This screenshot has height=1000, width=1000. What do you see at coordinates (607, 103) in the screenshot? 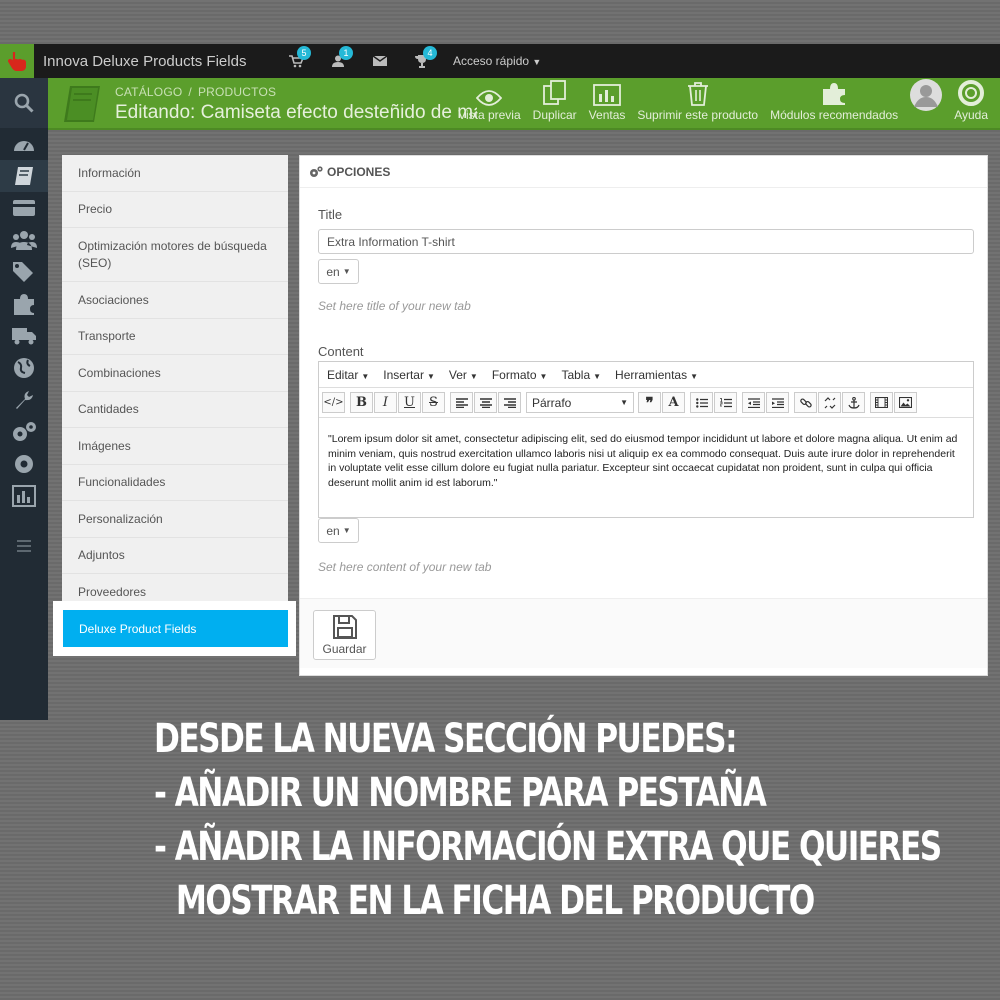
I see `sales-button: Ventas` at bounding box center [607, 103].